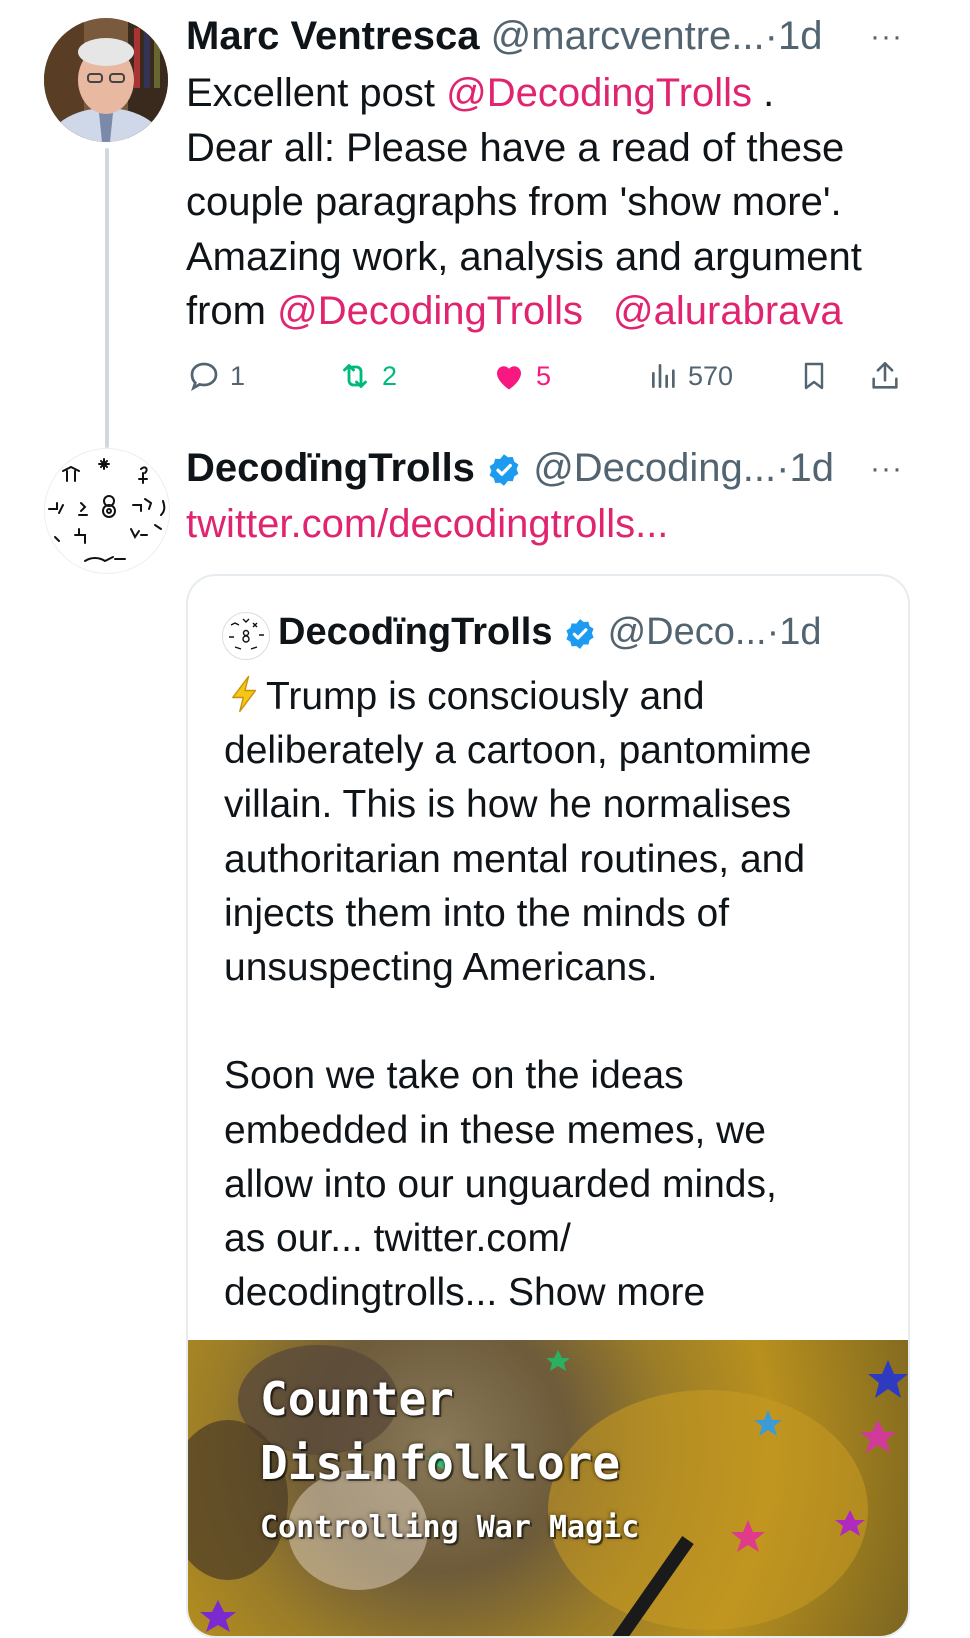 This screenshot has height=1638, width=970. What do you see at coordinates (441, 968) in the screenshot?
I see `quote-line: unsuspecting Americans.` at bounding box center [441, 968].